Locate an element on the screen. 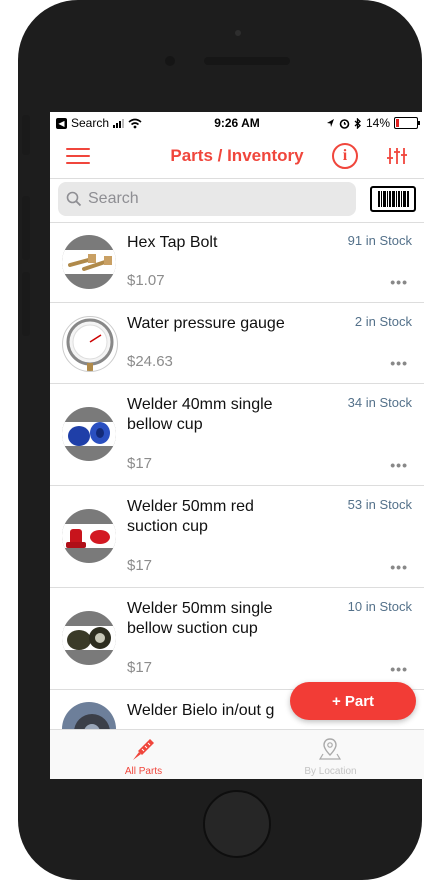 The height and width of the screenshot is (882, 434). black-cup-icon is located at coordinates (89, 638).